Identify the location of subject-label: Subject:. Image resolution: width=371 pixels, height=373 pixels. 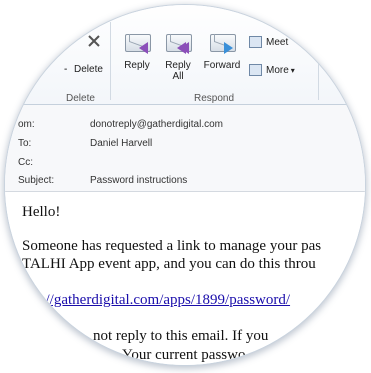
(36, 180).